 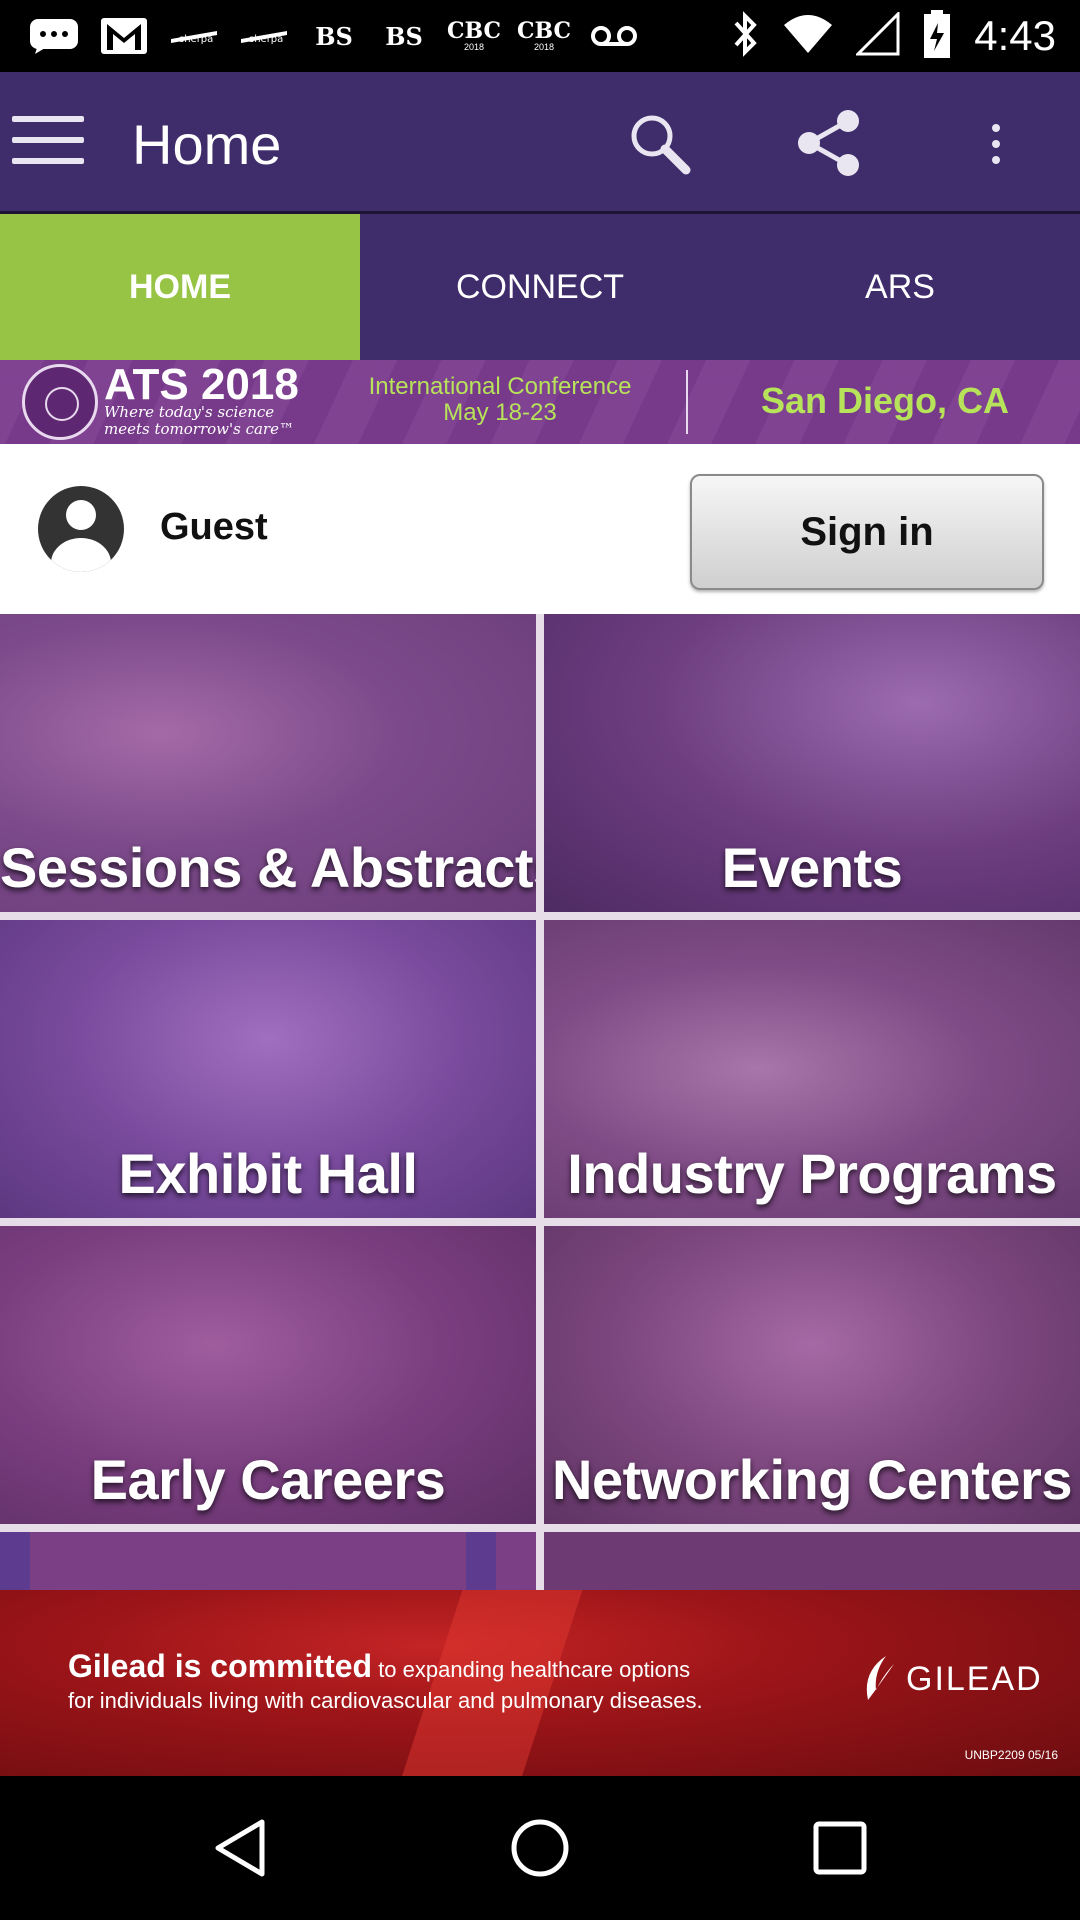 I want to click on tile-label: Early Careers, so click(x=268, y=1479).